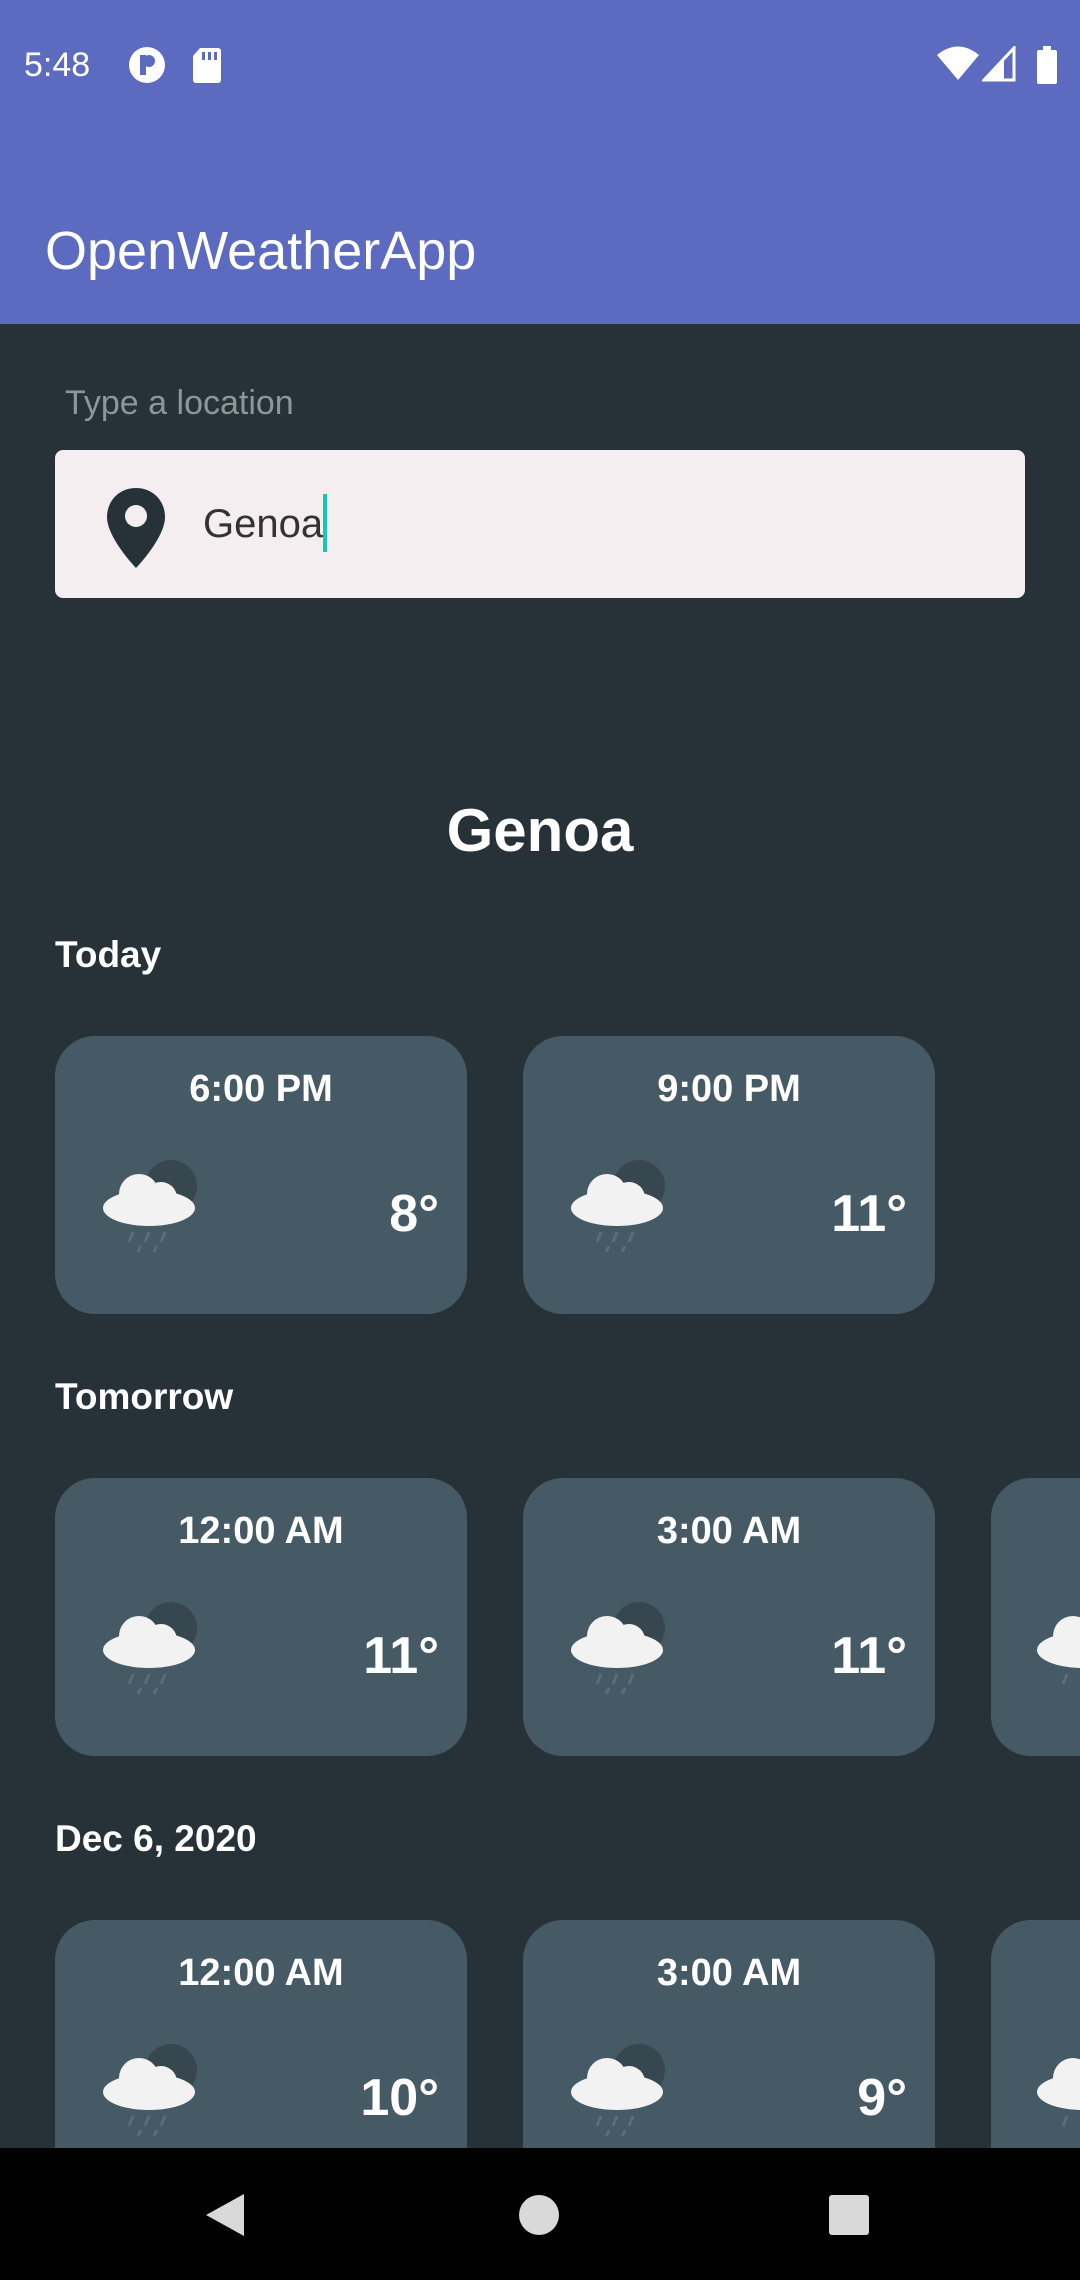 Image resolution: width=1080 pixels, height=2280 pixels. What do you see at coordinates (108, 954) in the screenshot?
I see `section-title-today: Today` at bounding box center [108, 954].